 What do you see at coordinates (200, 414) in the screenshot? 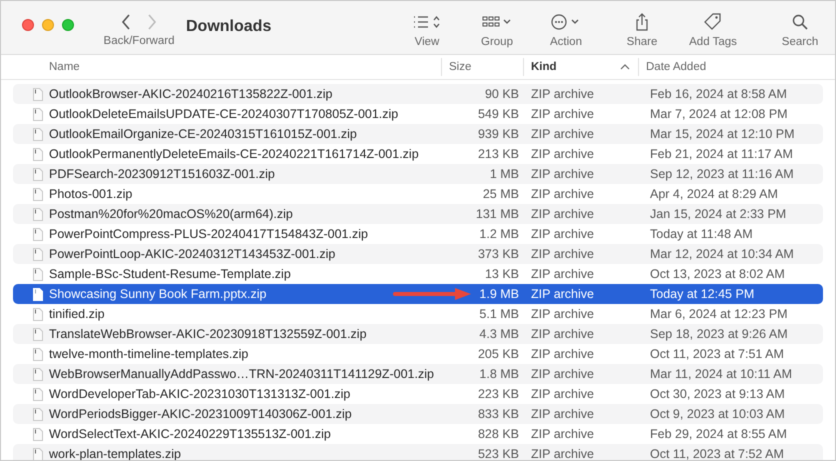
I see `file-name: WordPeriodsBigger-AKIC-20231009T140306Z-001.zip` at bounding box center [200, 414].